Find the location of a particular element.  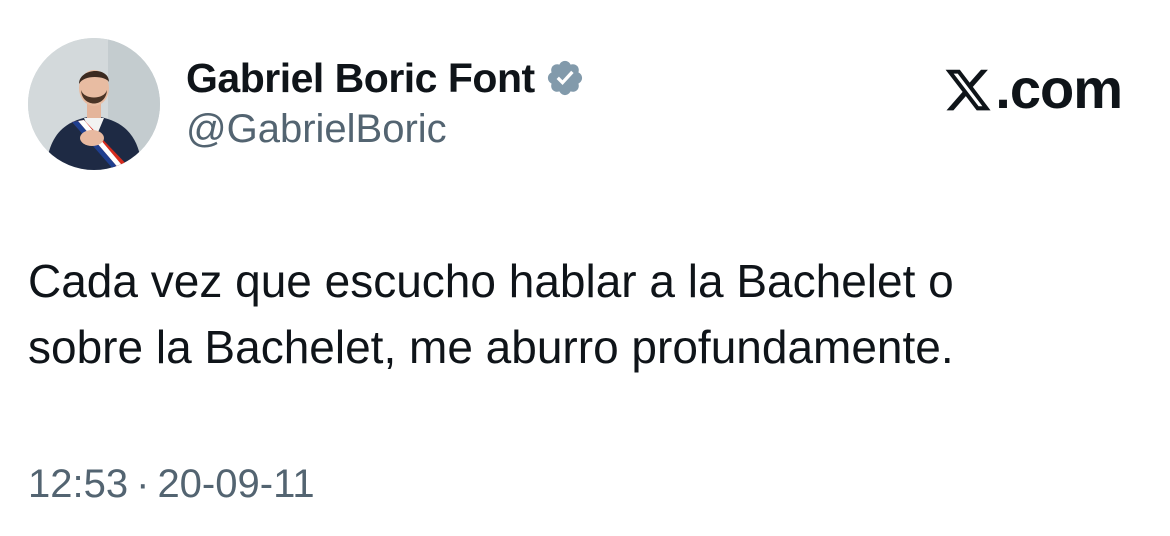

author-row: Gabriel Boric Font is located at coordinates (385, 78).